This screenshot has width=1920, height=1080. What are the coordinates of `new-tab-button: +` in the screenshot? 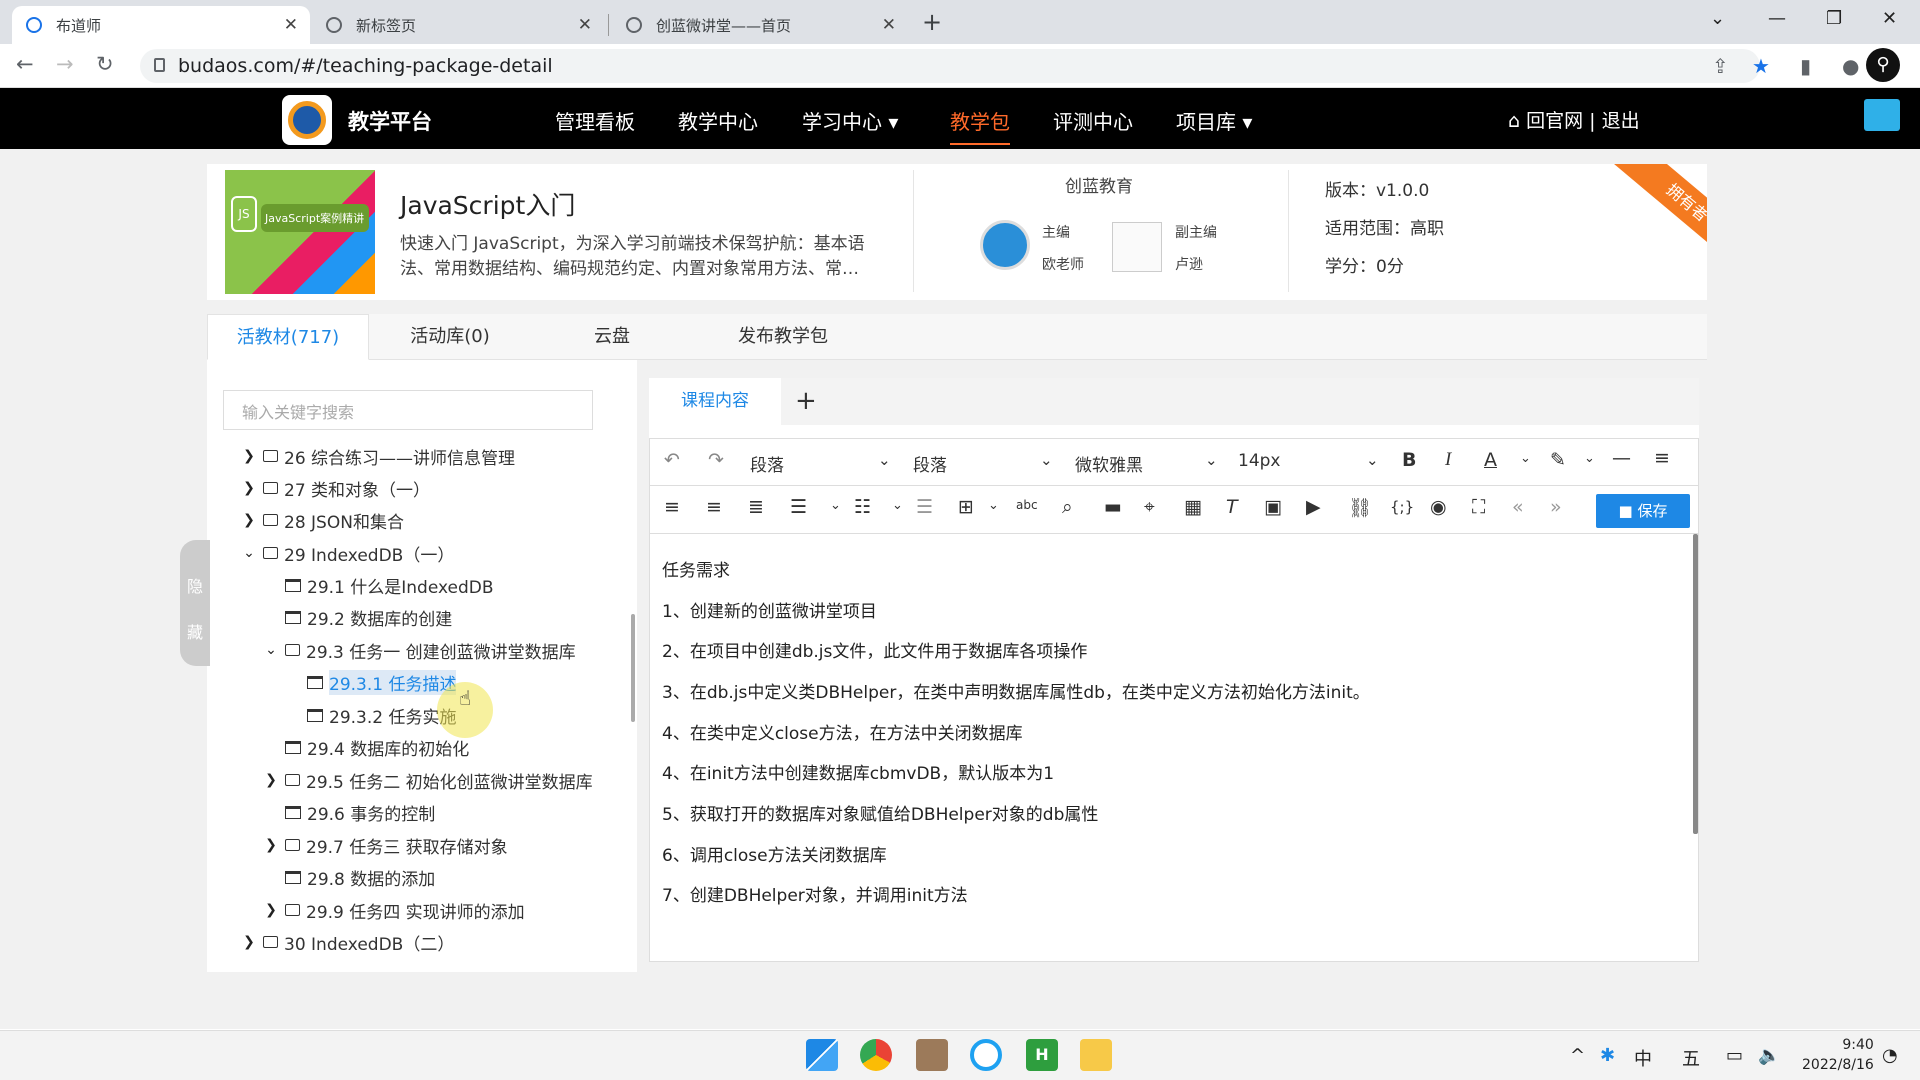 It's located at (932, 22).